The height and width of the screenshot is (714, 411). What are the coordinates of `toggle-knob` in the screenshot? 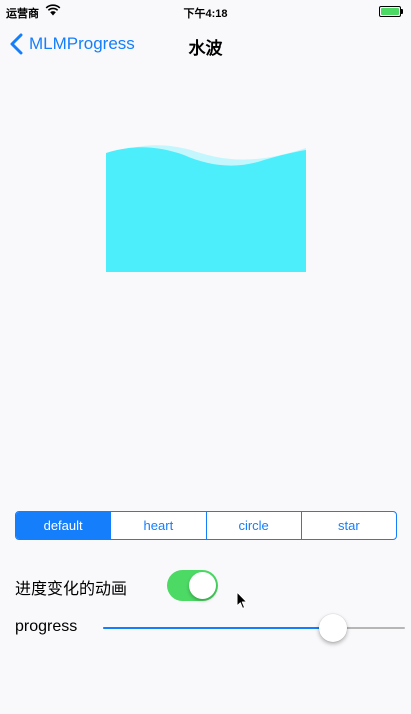 It's located at (202, 585).